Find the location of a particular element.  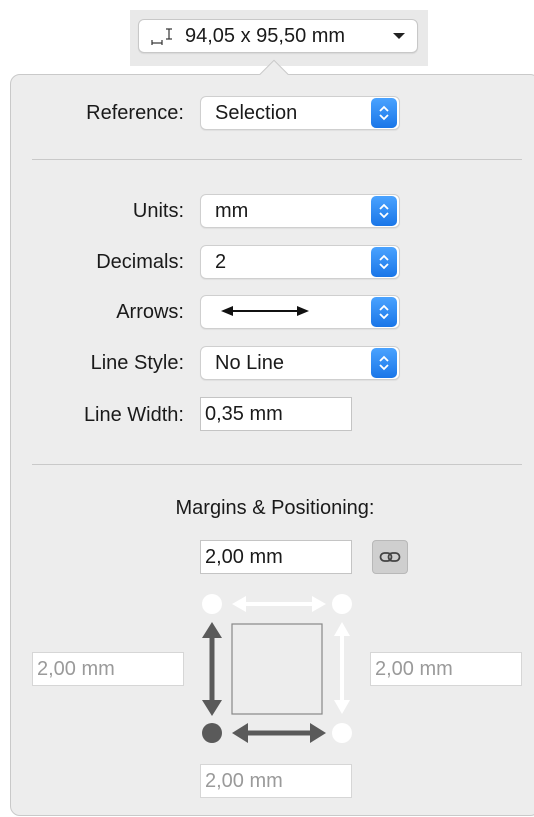

reference-value: Selection is located at coordinates (256, 112).